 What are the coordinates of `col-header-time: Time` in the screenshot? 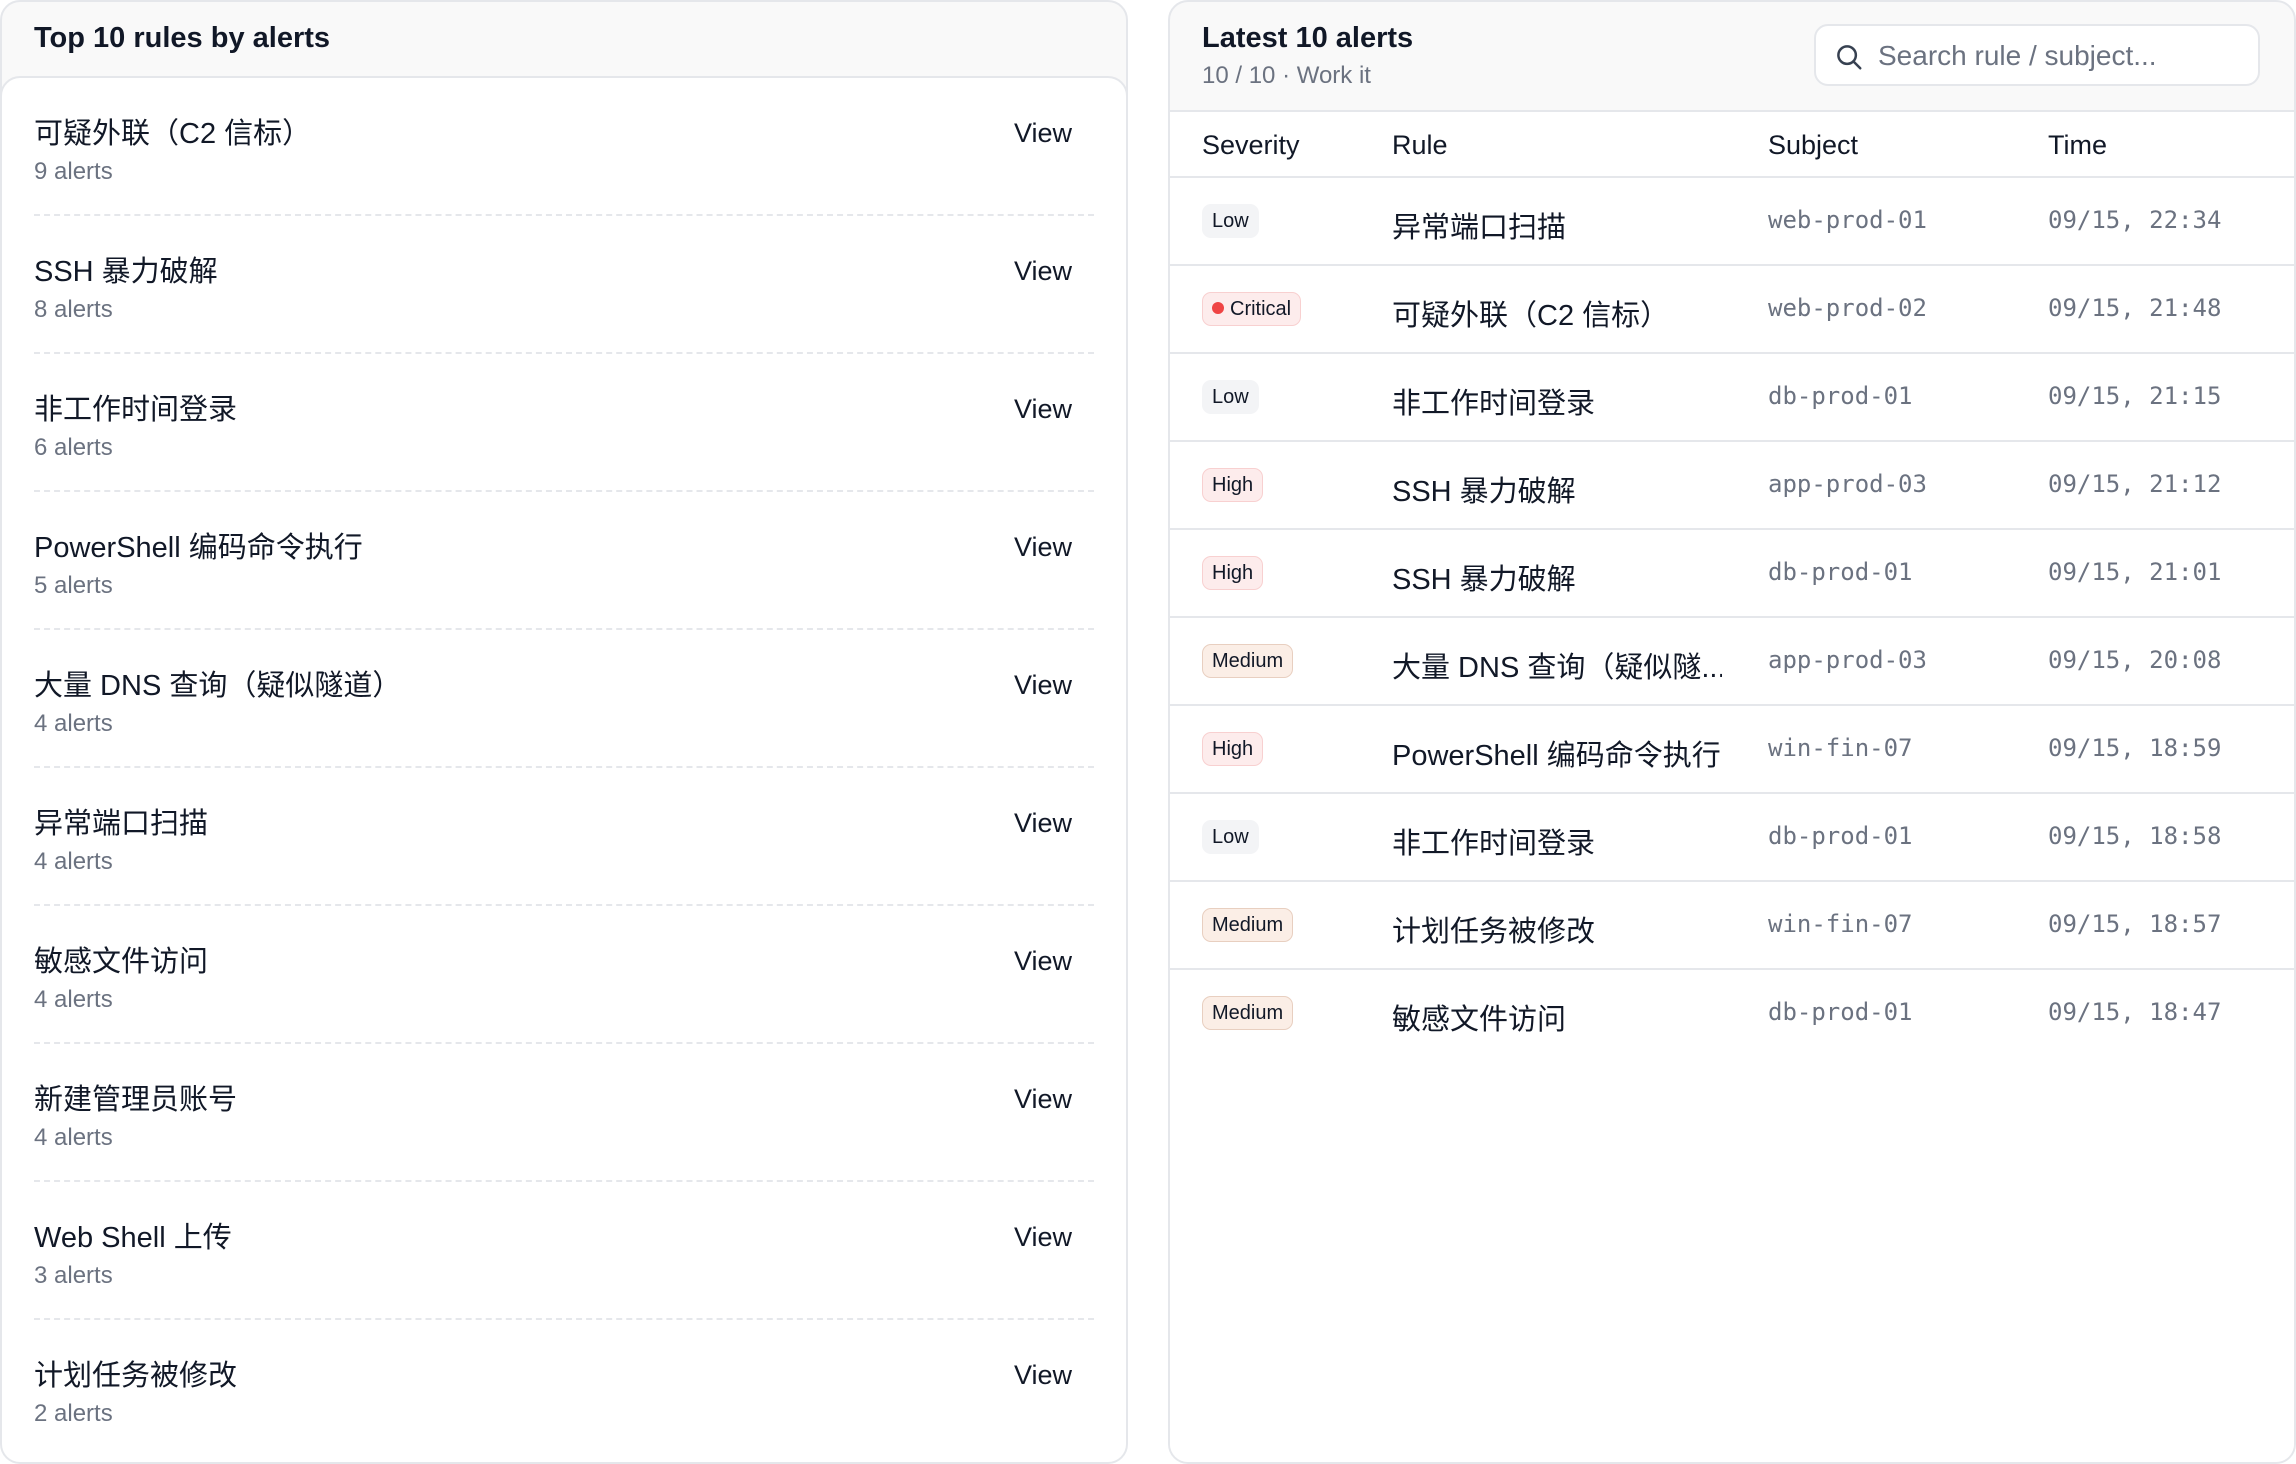 It's located at (2077, 145).